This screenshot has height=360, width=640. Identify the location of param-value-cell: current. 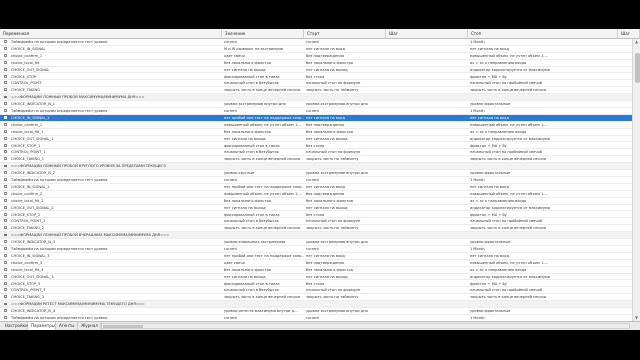
(263, 42).